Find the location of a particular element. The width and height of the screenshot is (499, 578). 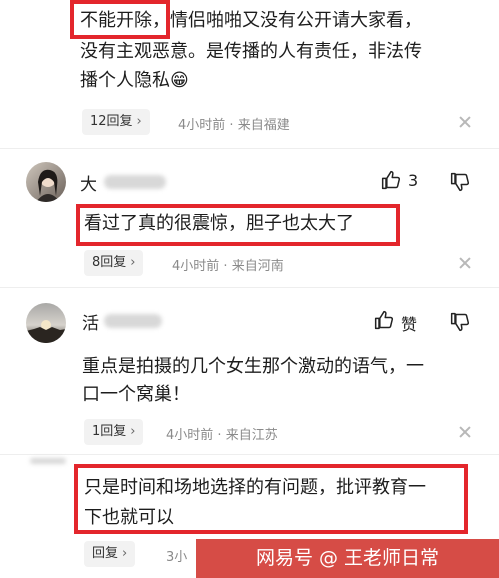

comment-3-line-1: 重点是拍摄的几个女生那个激动的语气，一 is located at coordinates (253, 366).